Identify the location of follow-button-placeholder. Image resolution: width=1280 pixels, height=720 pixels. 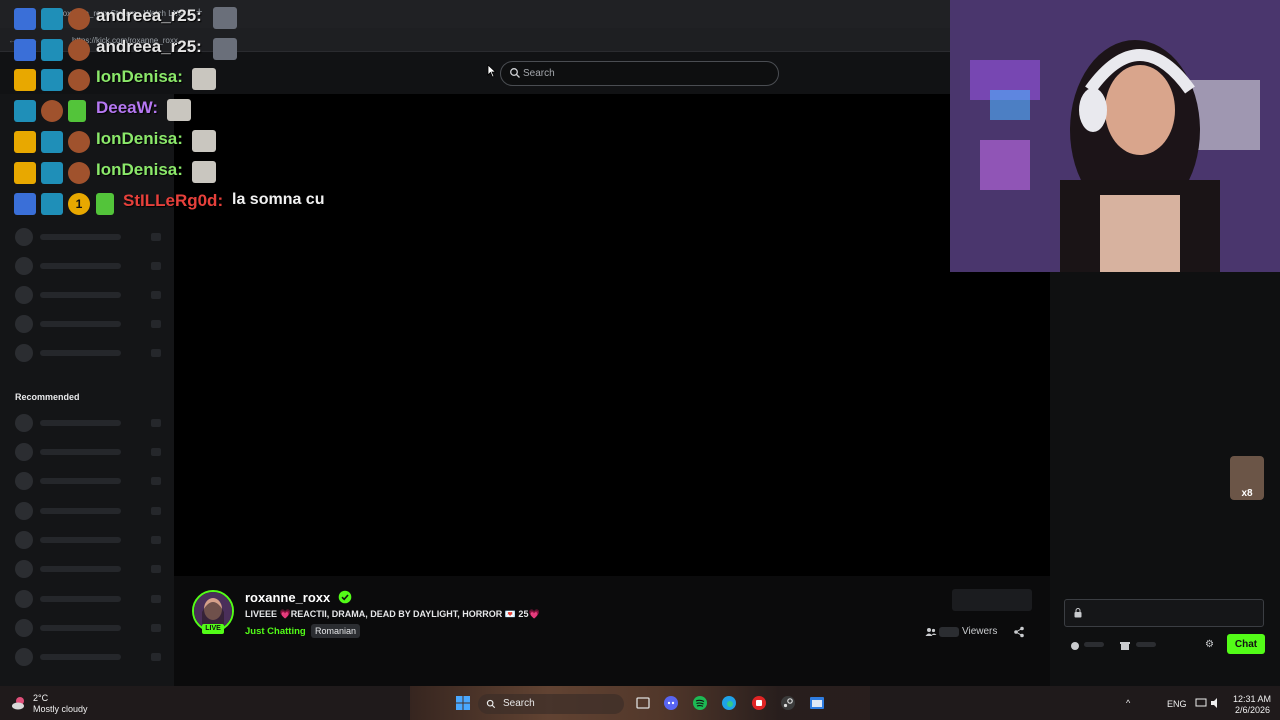
(992, 600).